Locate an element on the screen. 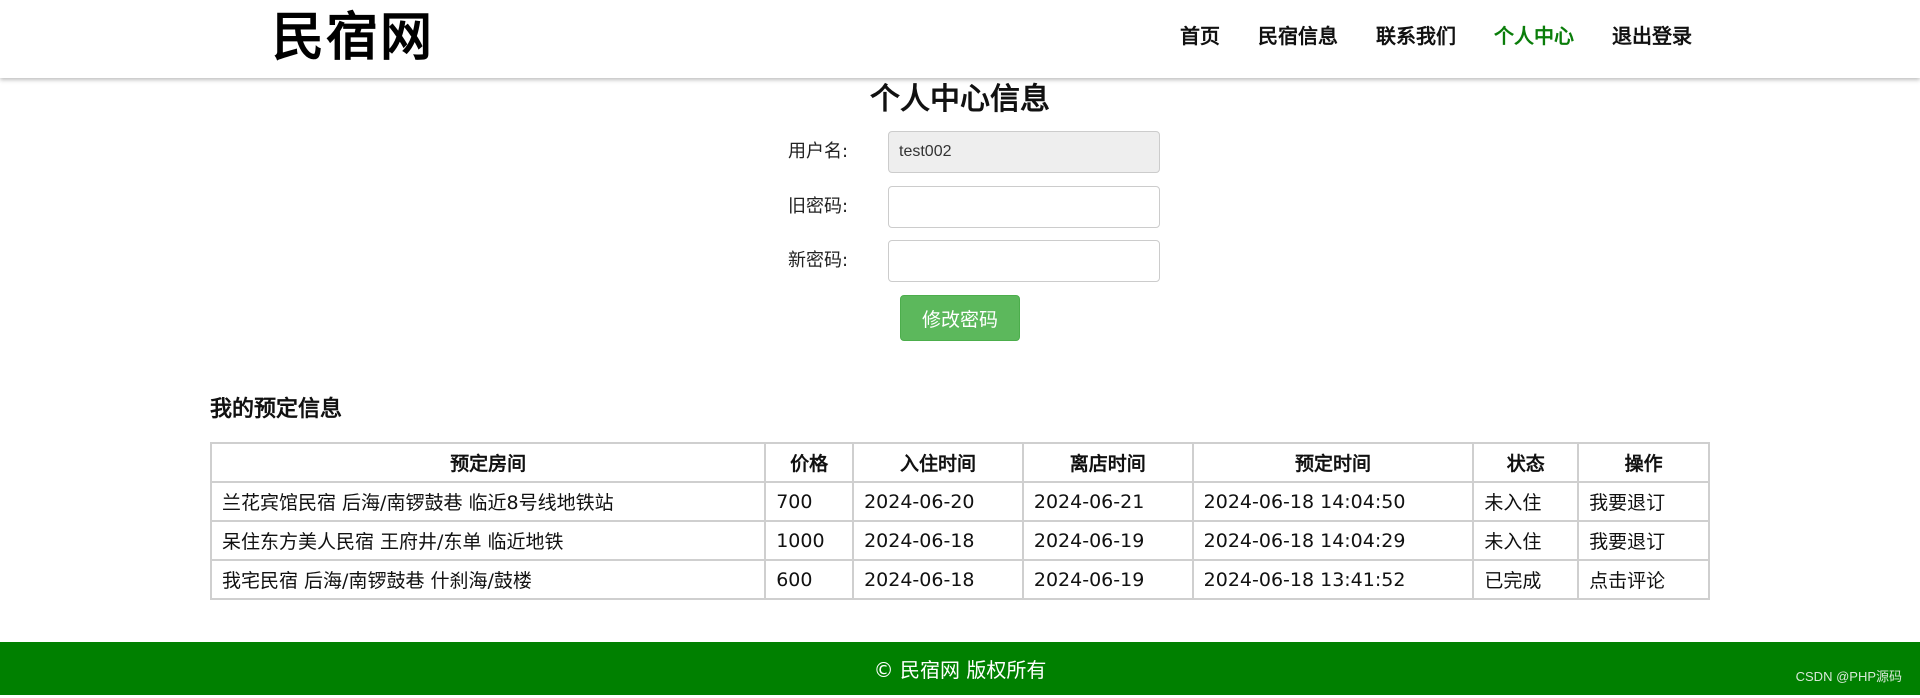  column-header-room: 预定房间 is located at coordinates (488, 462).